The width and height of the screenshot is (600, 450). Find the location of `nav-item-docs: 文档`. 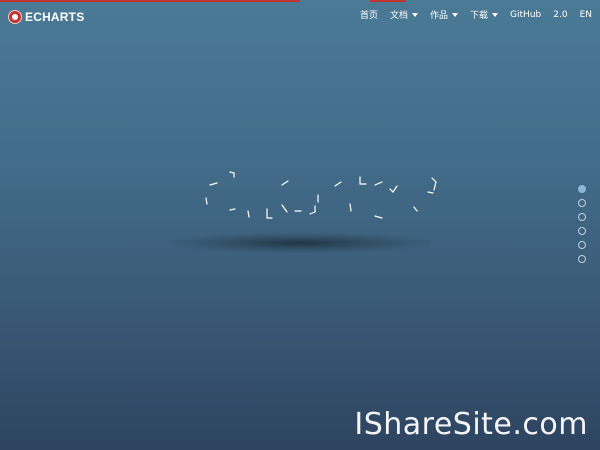

nav-item-docs: 文档 is located at coordinates (404, 14).